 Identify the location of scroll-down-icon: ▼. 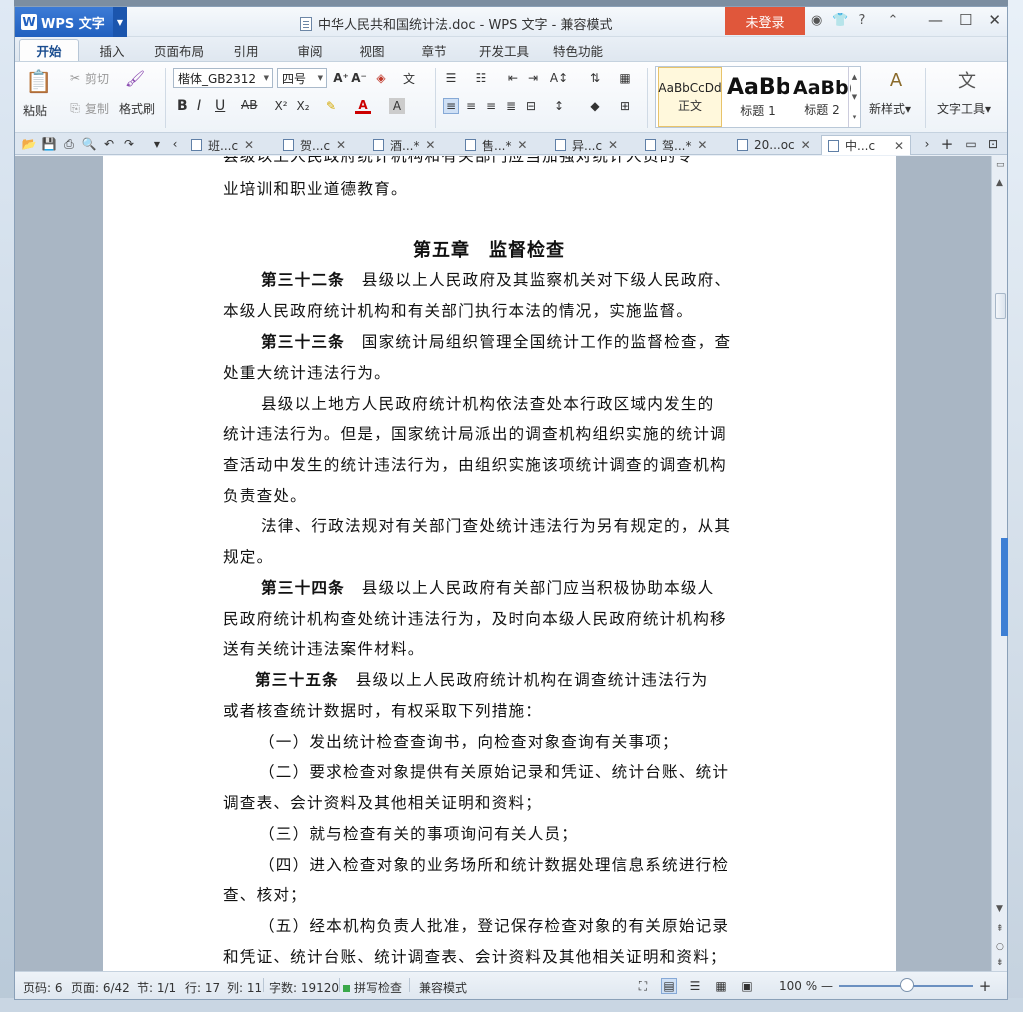
(999, 909).